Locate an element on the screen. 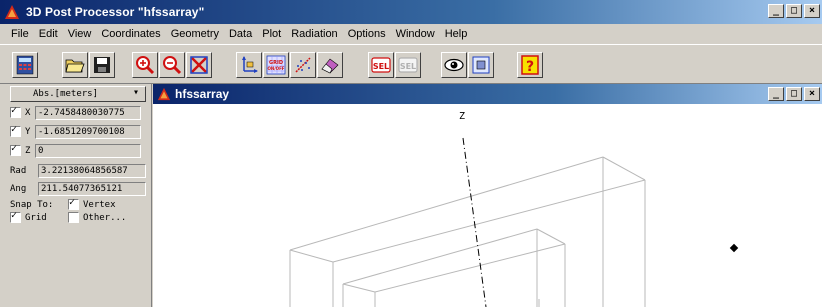 This screenshot has width=822, height=307. dropdown-arrow-icon: ▾ is located at coordinates (135, 92).